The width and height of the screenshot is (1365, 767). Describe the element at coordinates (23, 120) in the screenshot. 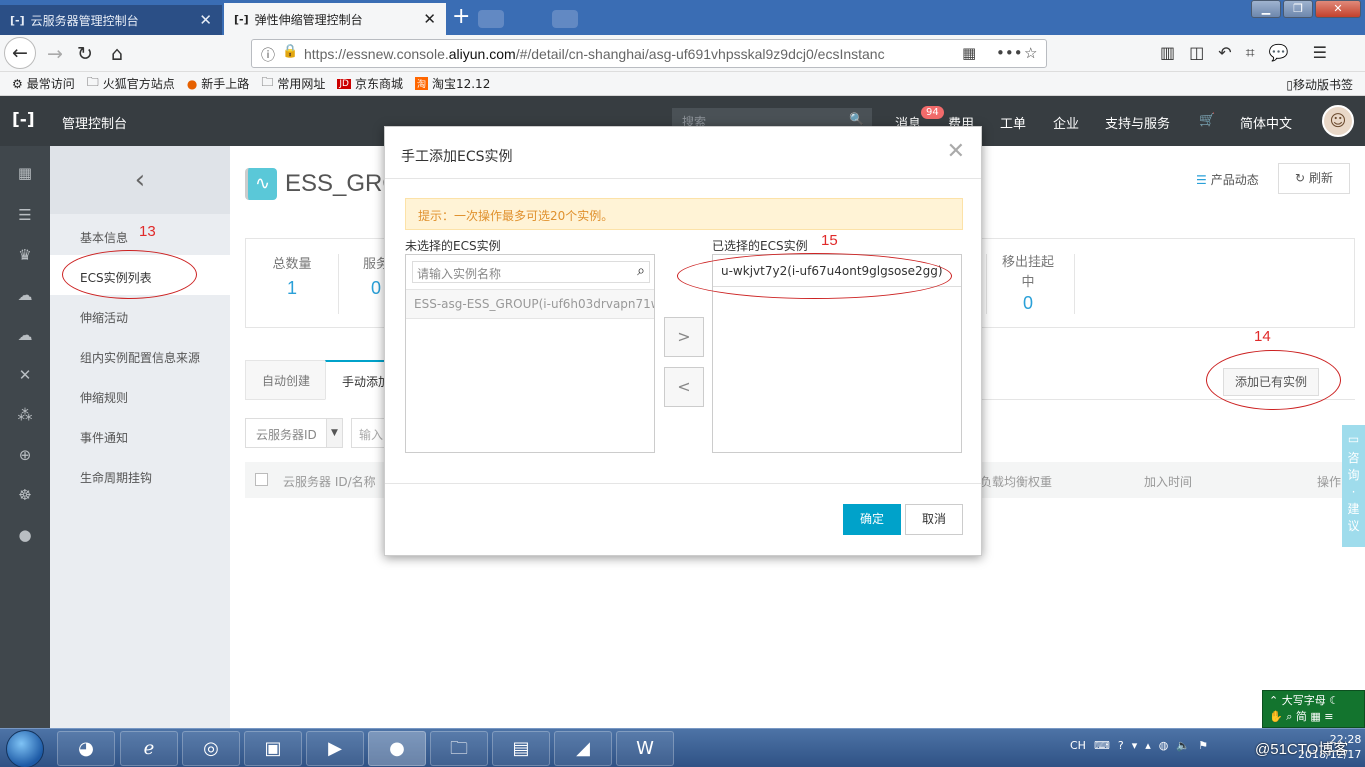

I see `aliyun-logo-icon: [-]` at that location.